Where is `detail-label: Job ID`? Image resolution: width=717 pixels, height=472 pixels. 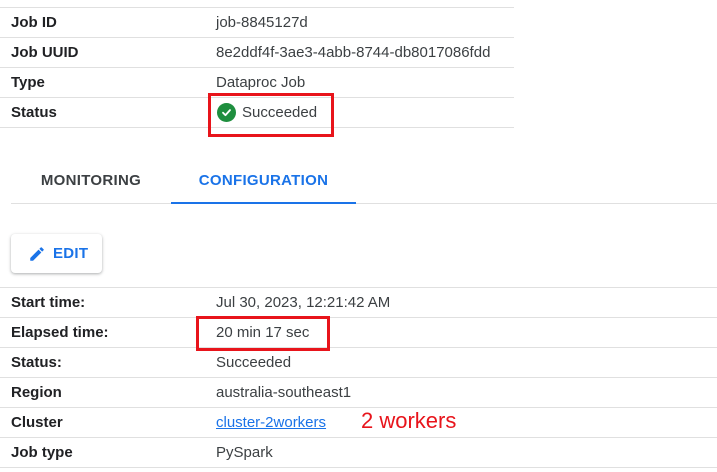
detail-label: Job ID is located at coordinates (34, 22).